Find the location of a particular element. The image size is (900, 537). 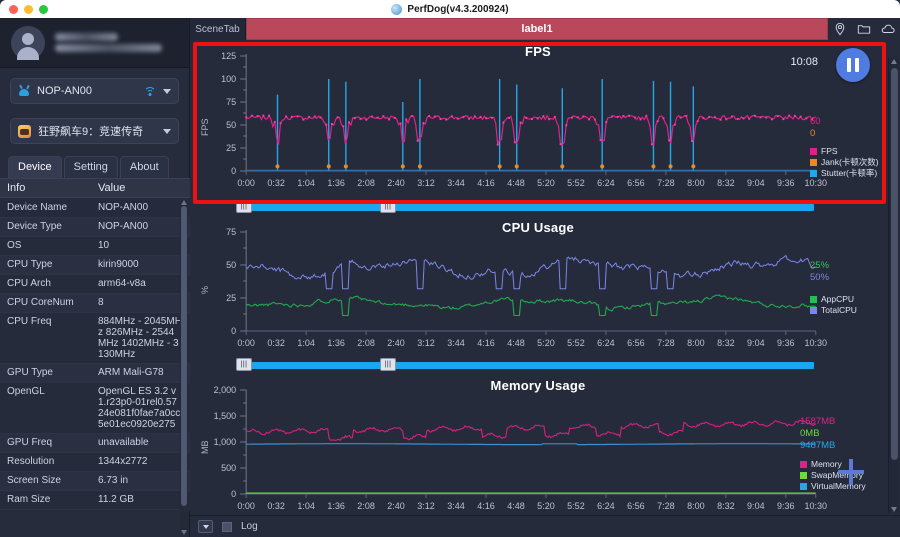

app-selector-wrap: 狂野飙车9：竞速传奇 is located at coordinates (94, 128).